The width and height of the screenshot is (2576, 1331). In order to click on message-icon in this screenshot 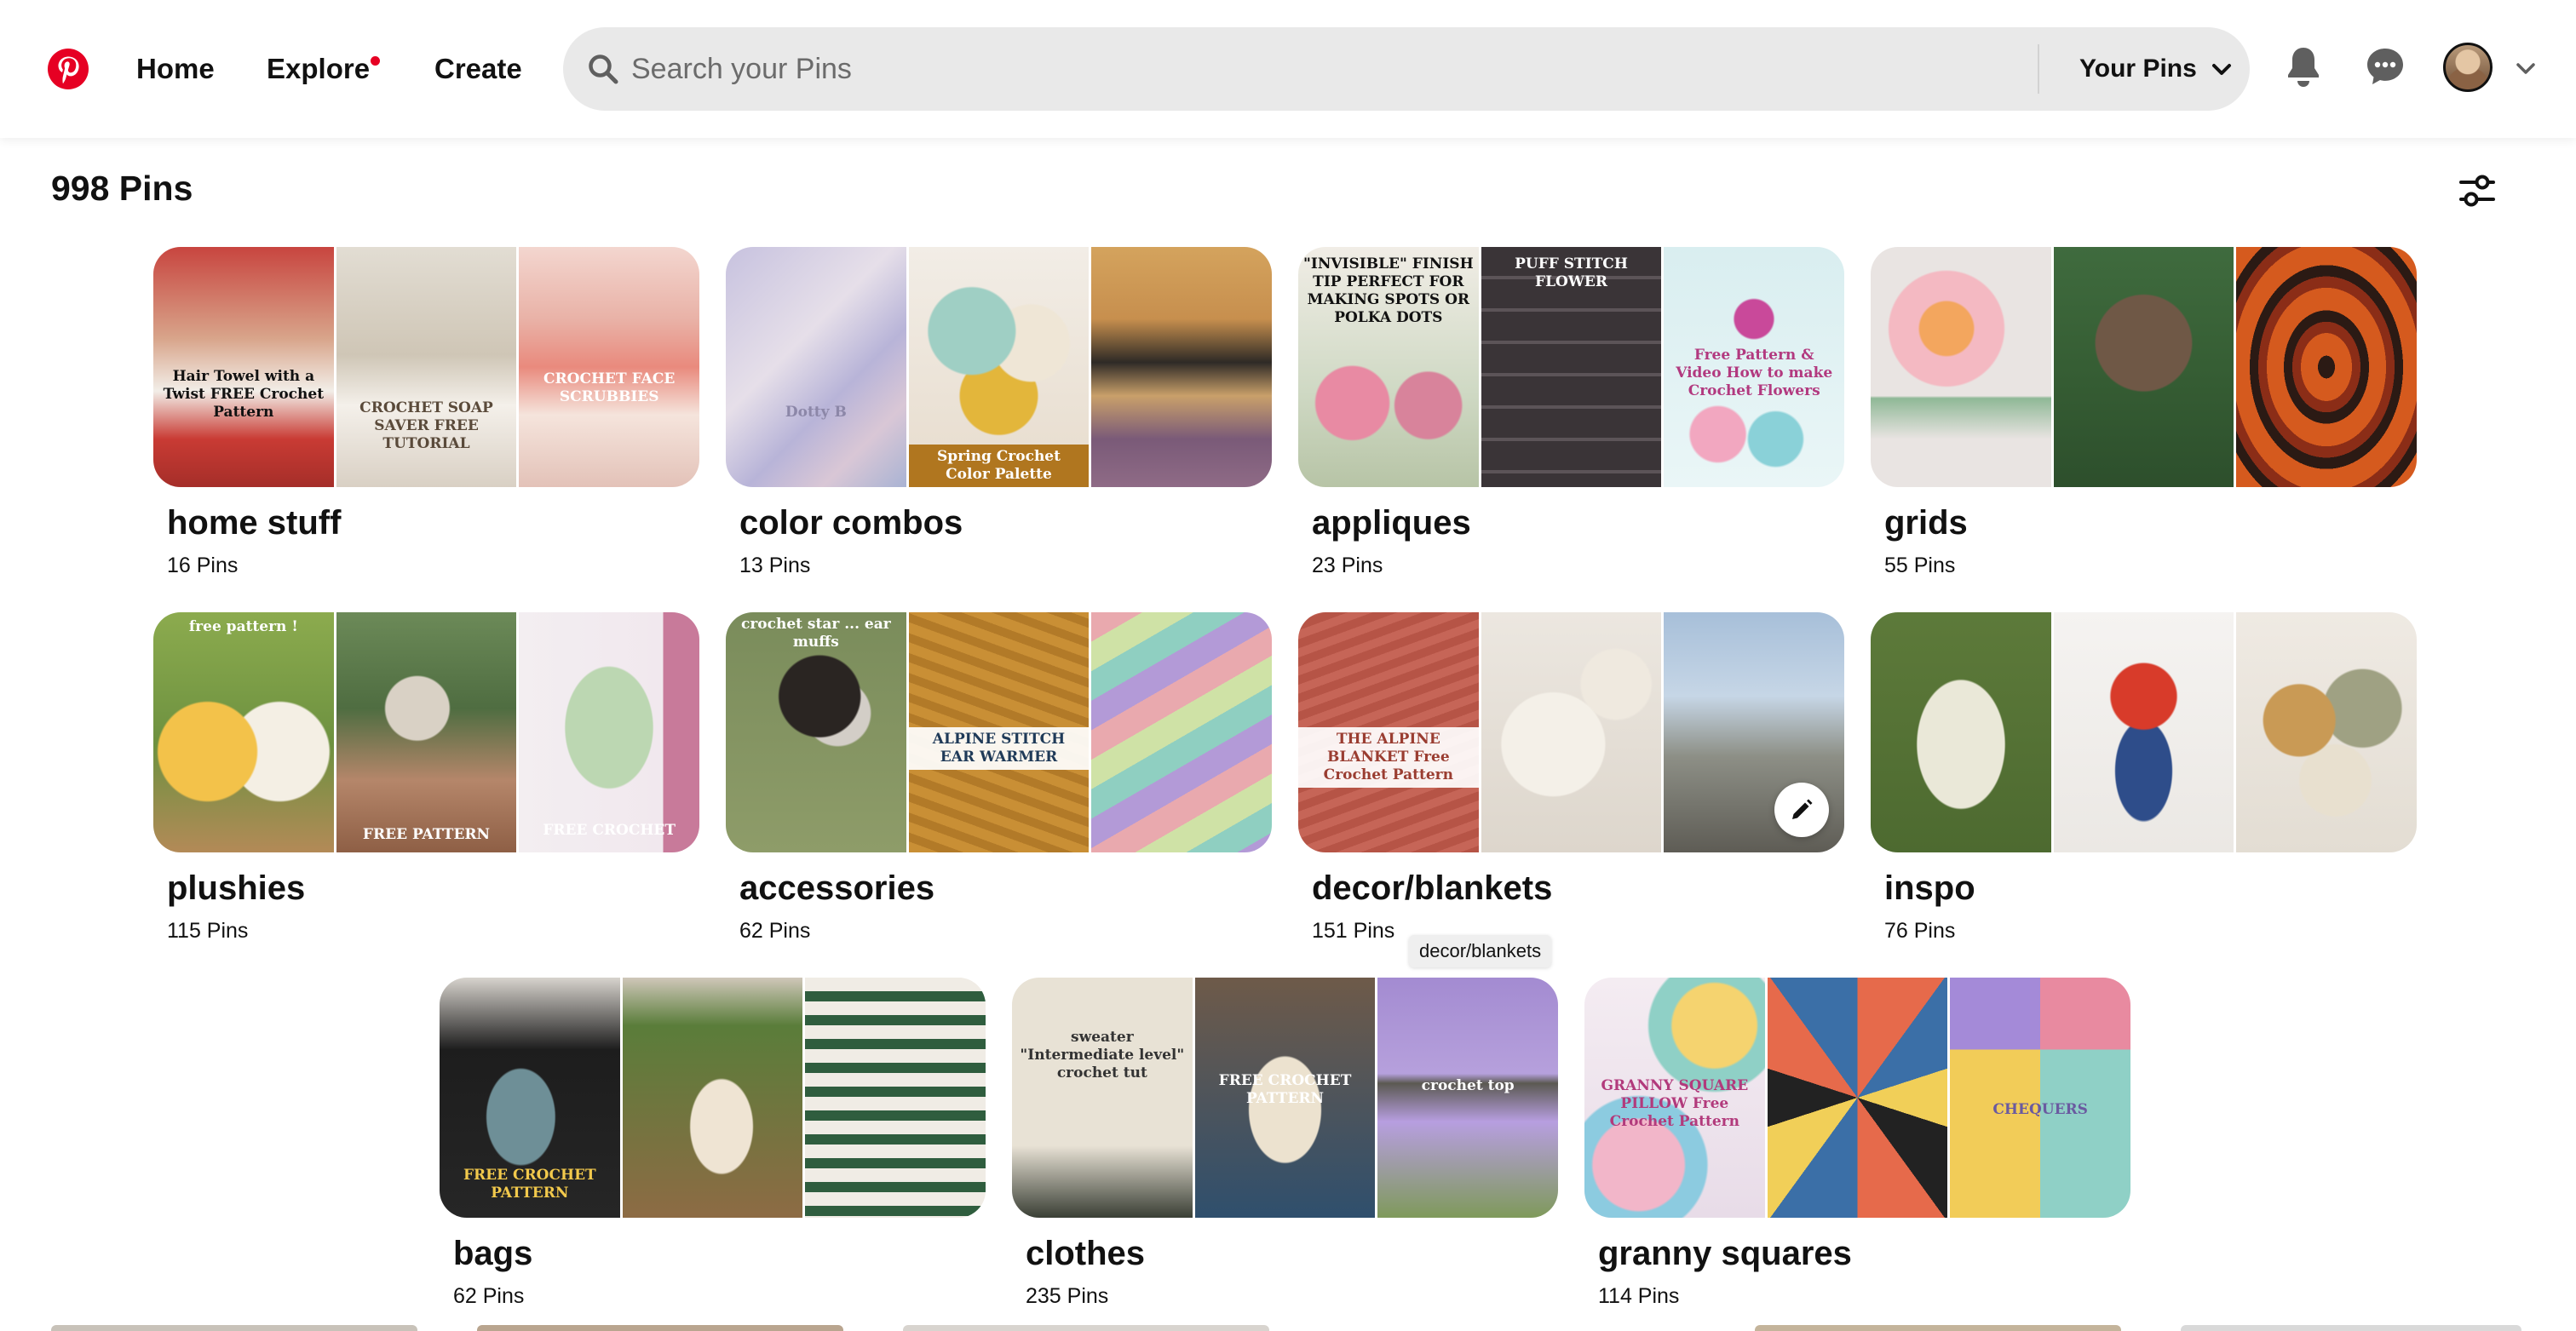, I will do `click(2385, 66)`.